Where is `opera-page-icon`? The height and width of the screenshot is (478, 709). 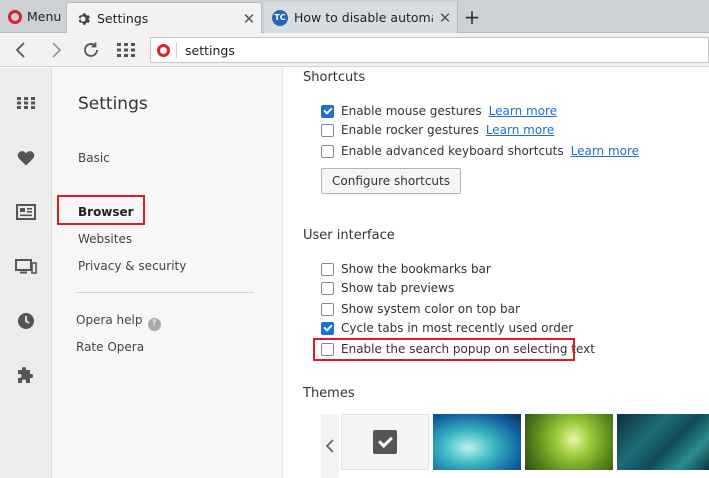 opera-page-icon is located at coordinates (163, 50).